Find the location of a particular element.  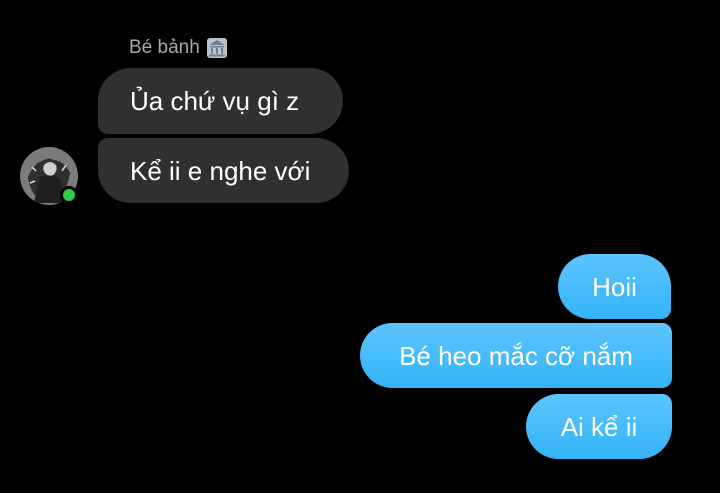

message-text: Ai kể ii is located at coordinates (599, 426).